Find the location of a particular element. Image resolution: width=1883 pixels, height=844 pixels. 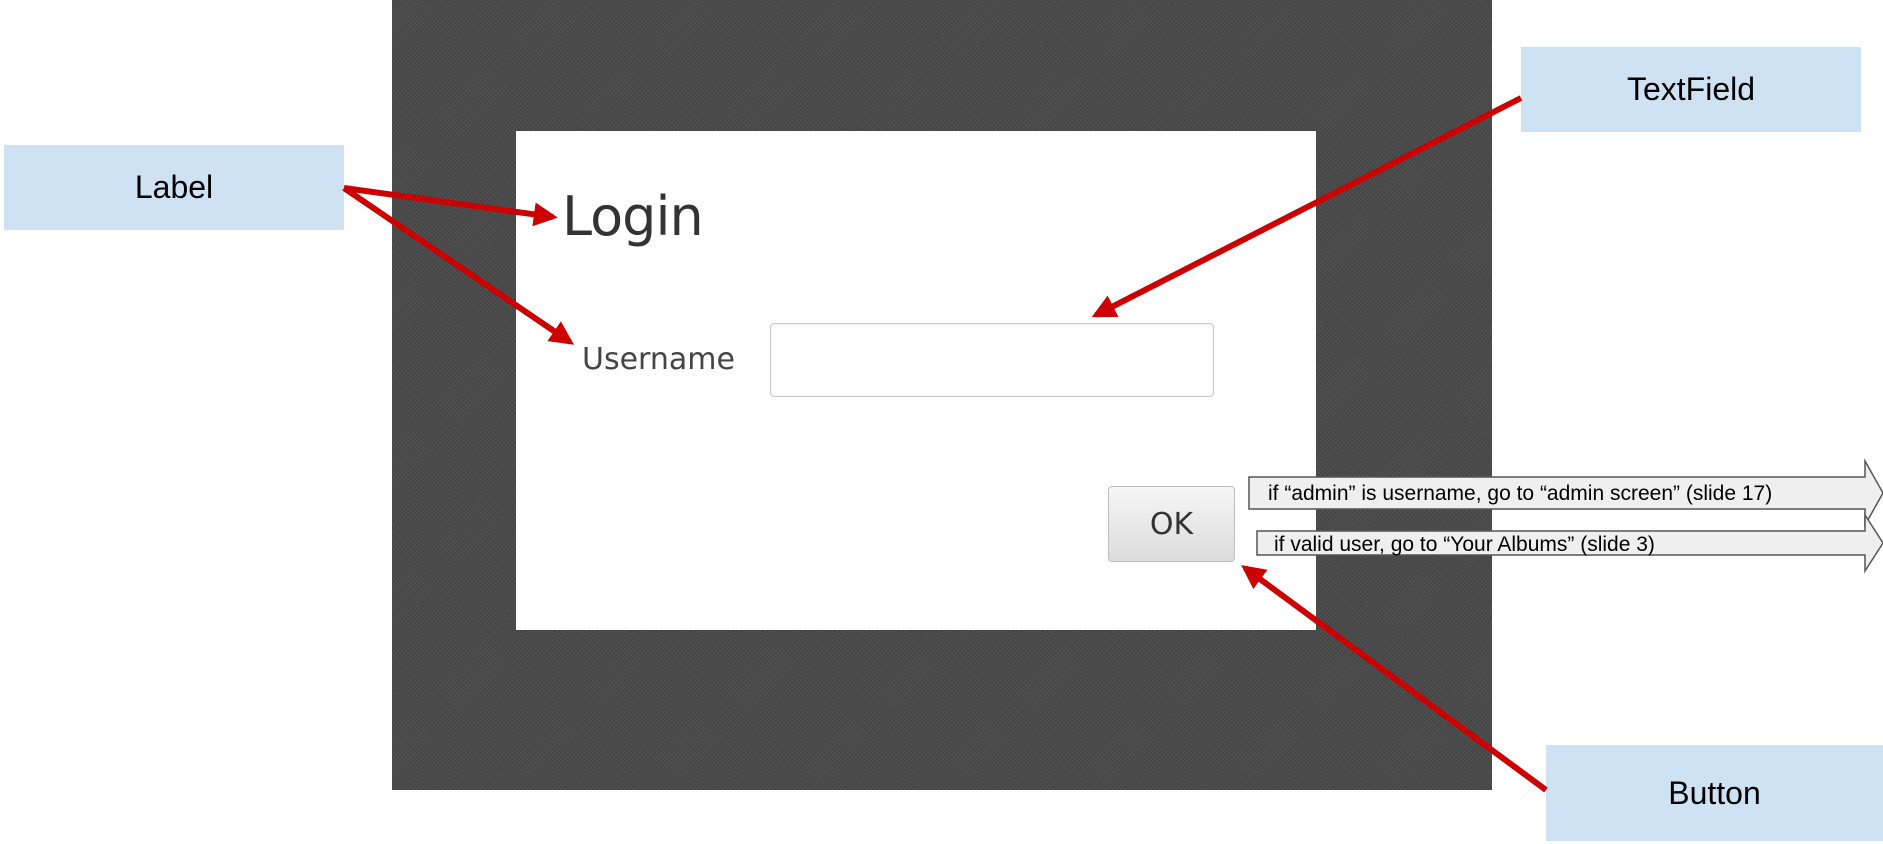

callout-label: Label is located at coordinates (174, 187).